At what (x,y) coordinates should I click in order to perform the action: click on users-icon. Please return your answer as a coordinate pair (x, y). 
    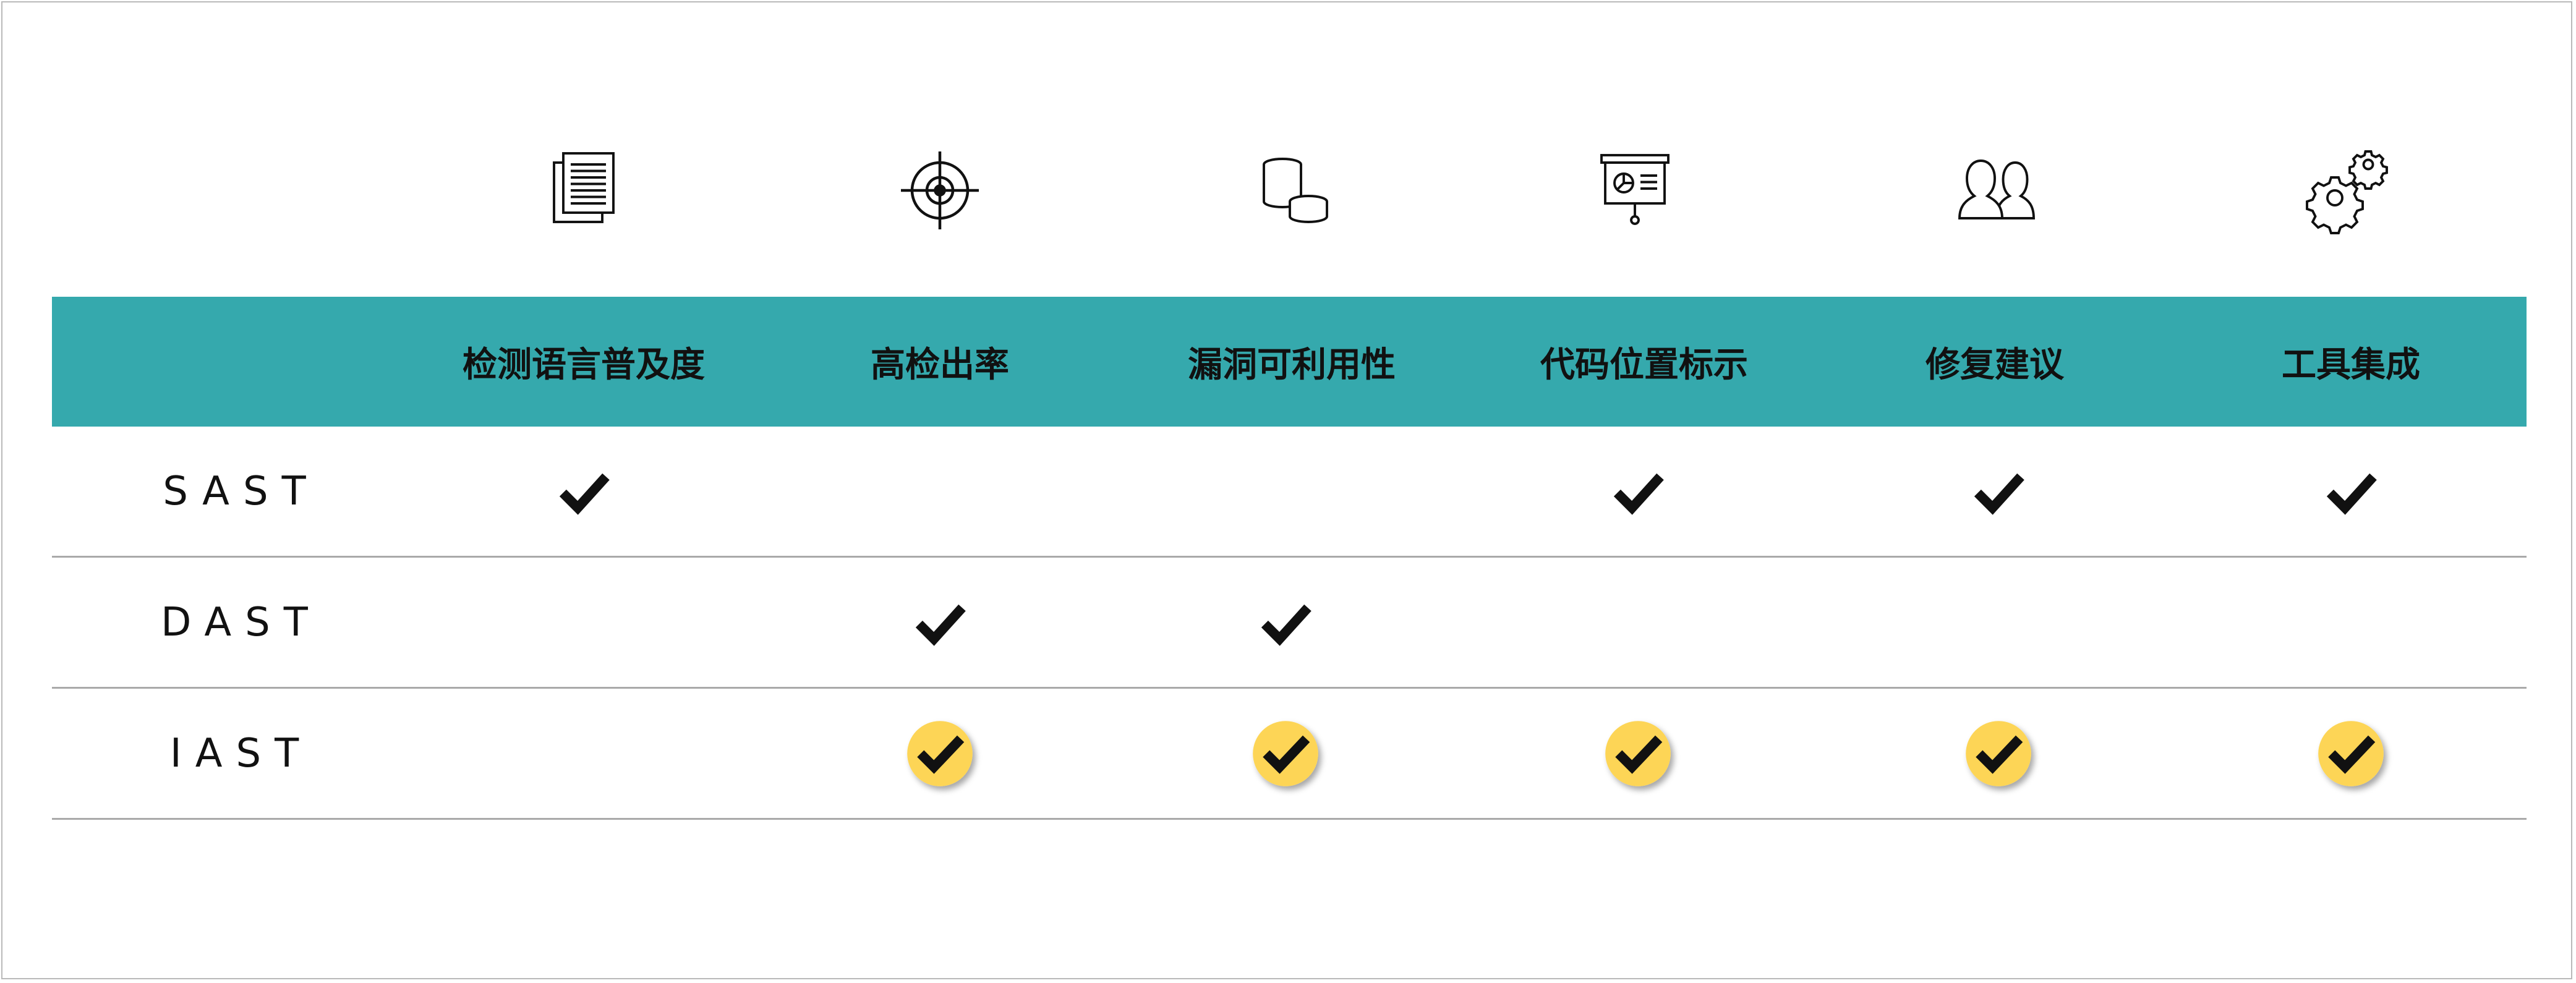
    Looking at the image, I should click on (1994, 188).